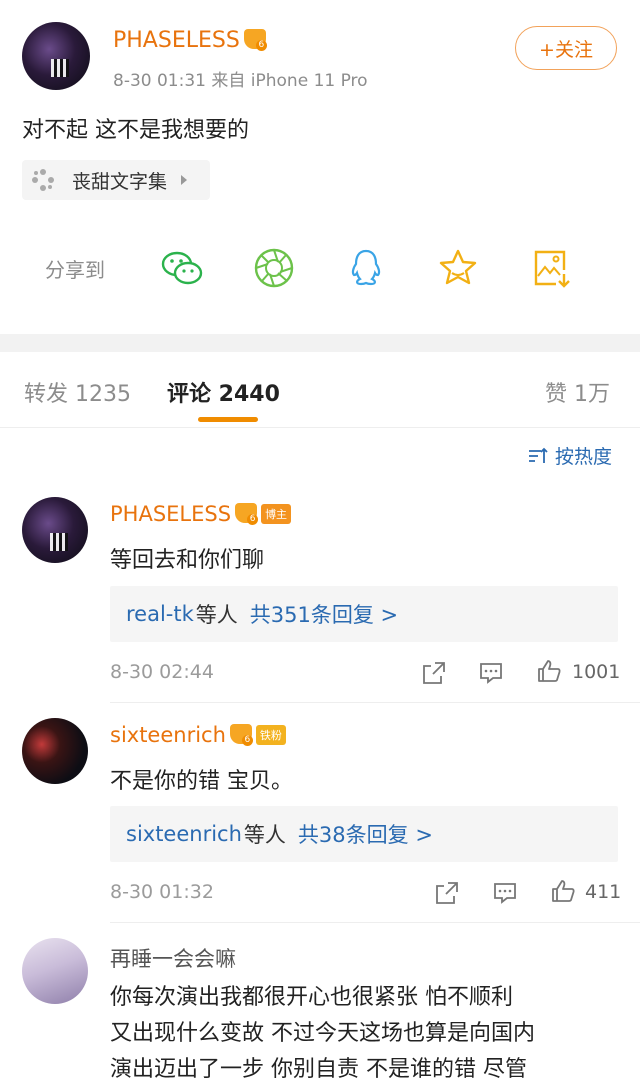 The height and width of the screenshot is (1083, 640). I want to click on topic-chip: 丧甜文字集, so click(116, 180).